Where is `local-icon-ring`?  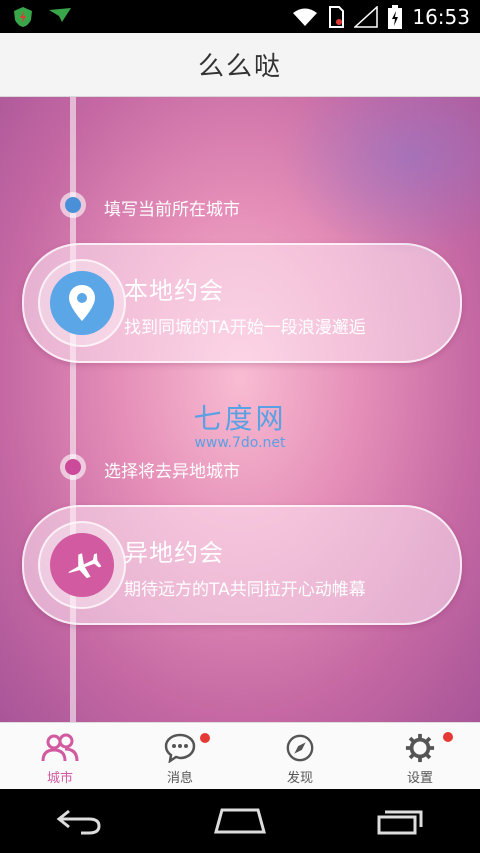 local-icon-ring is located at coordinates (82, 303).